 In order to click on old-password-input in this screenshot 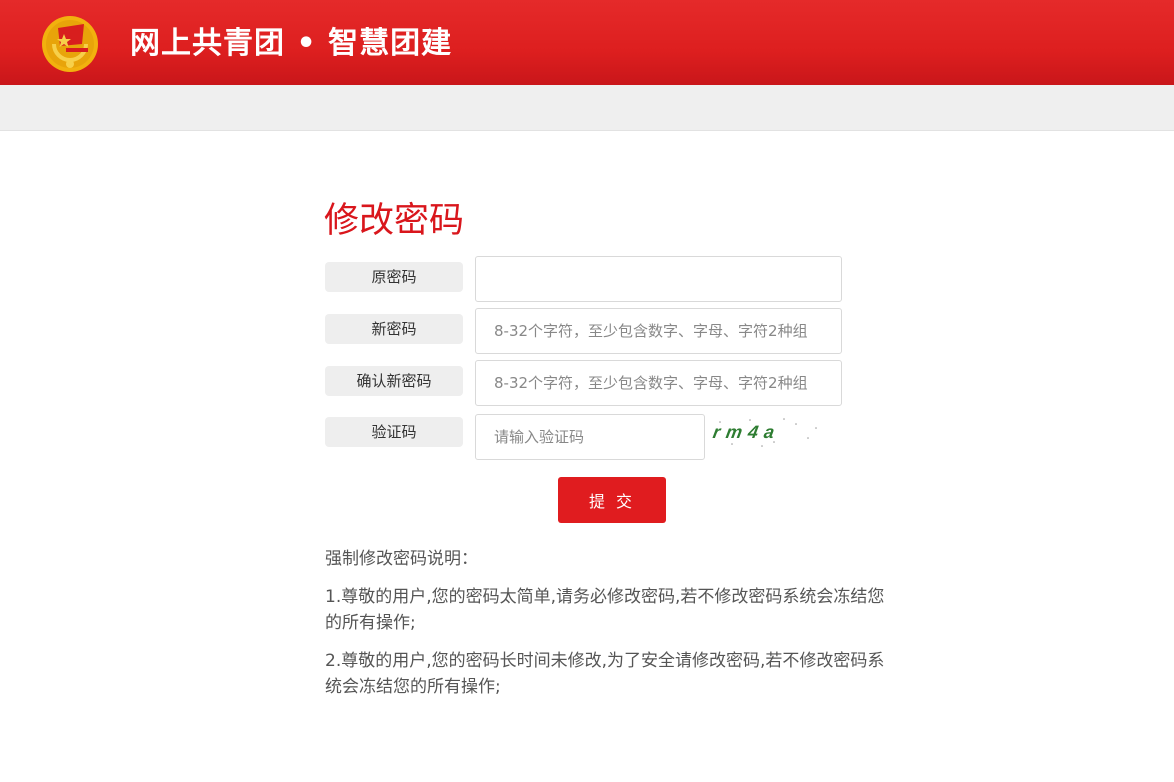, I will do `click(658, 279)`.